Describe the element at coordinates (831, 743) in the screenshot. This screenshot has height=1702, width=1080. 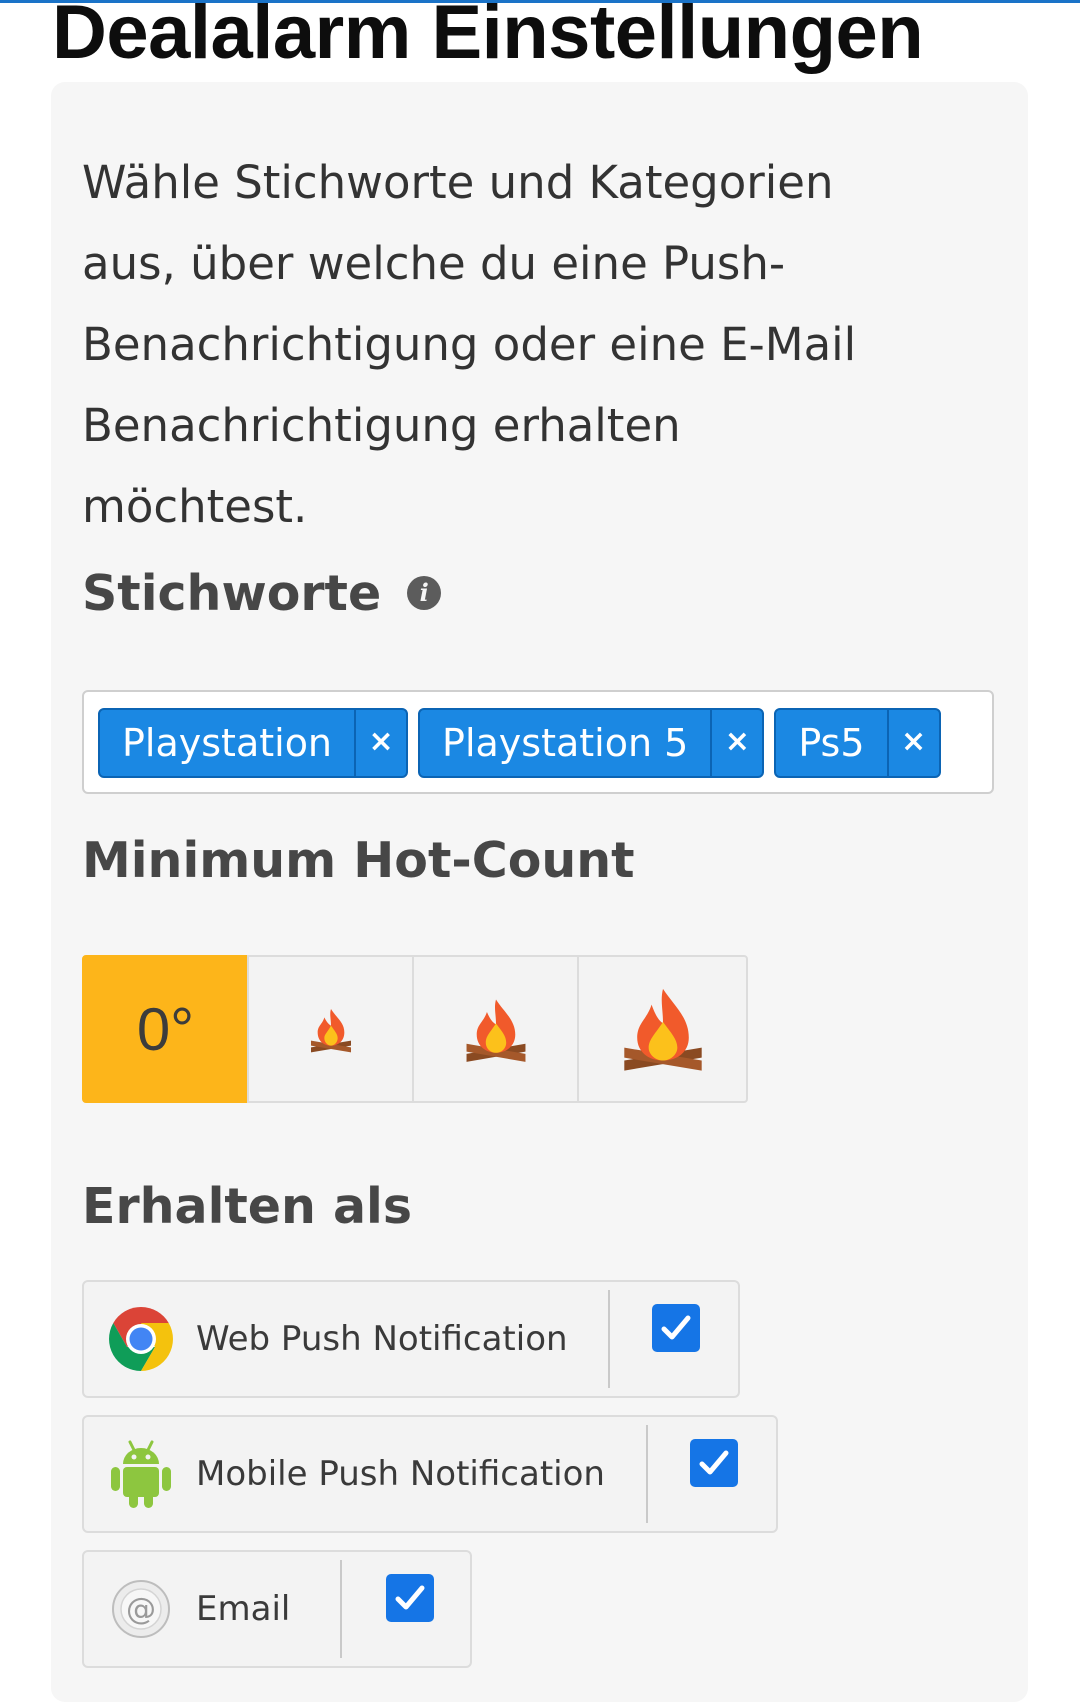
I see `keyword-tag-label: Ps5` at that location.